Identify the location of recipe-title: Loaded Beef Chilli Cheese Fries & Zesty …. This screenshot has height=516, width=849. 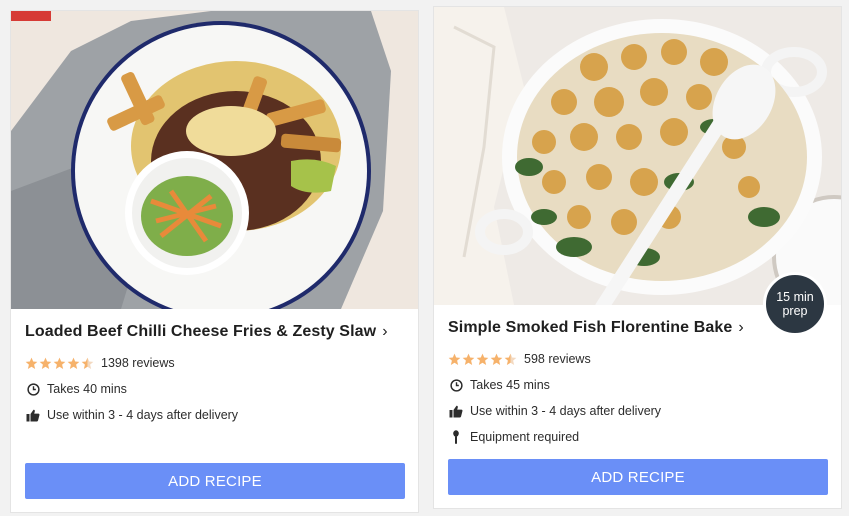
(201, 331).